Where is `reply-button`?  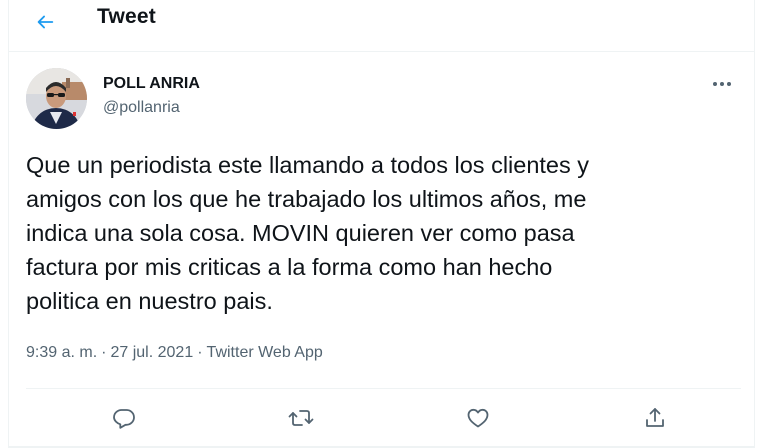 reply-button is located at coordinates (124, 418).